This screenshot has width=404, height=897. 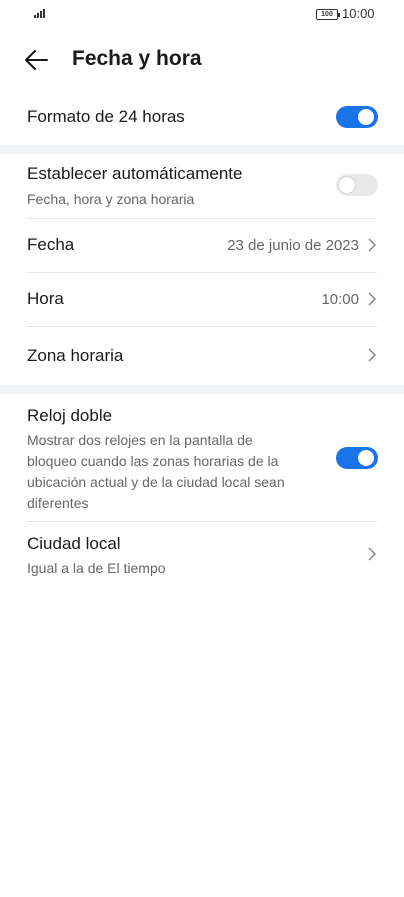 What do you see at coordinates (328, 14) in the screenshot?
I see `battery-icon: 100` at bounding box center [328, 14].